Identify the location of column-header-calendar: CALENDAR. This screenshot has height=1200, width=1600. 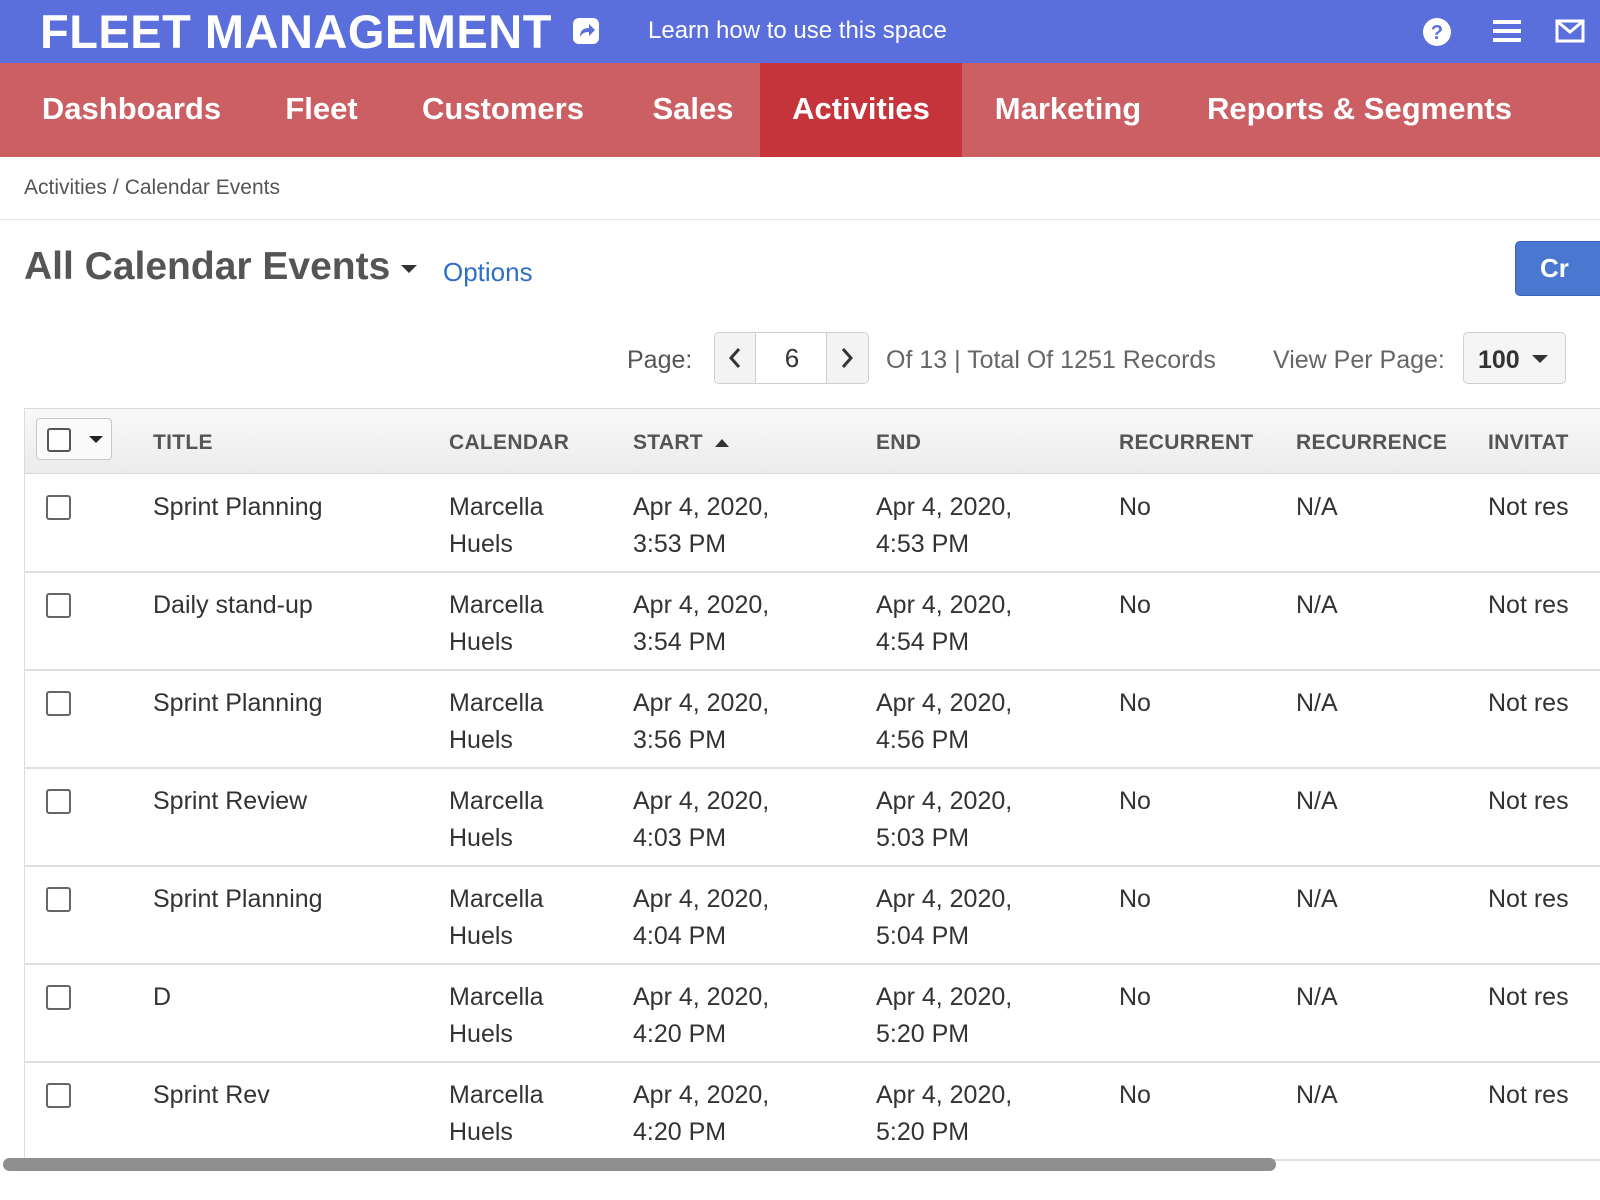
(509, 443).